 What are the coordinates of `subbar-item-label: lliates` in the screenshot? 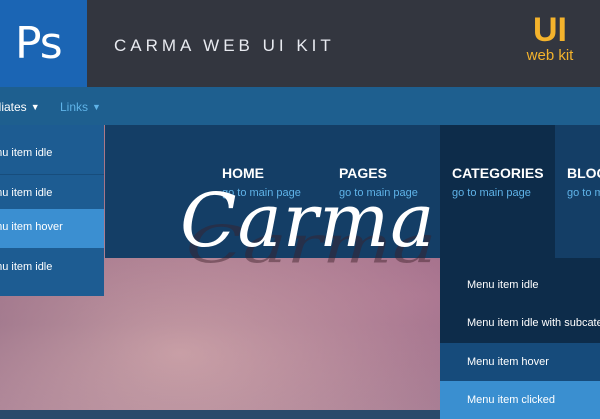 It's located at (13, 107).